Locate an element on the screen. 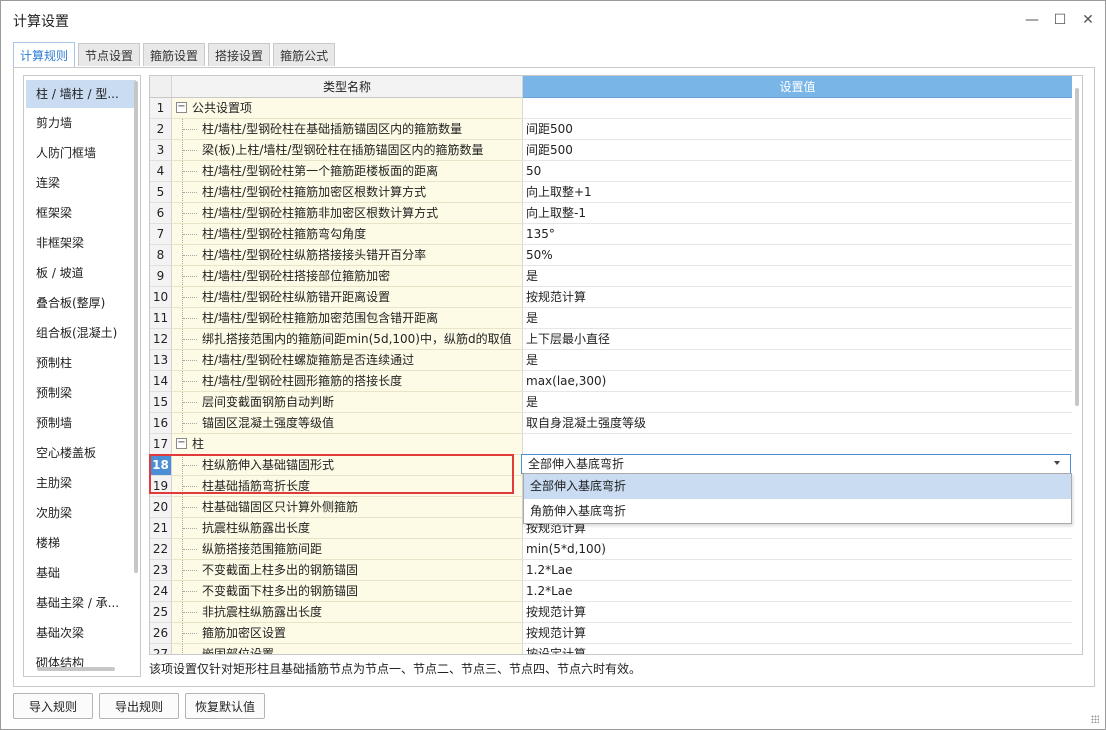  restore-defaults-button: 恢复默认值 is located at coordinates (225, 706).